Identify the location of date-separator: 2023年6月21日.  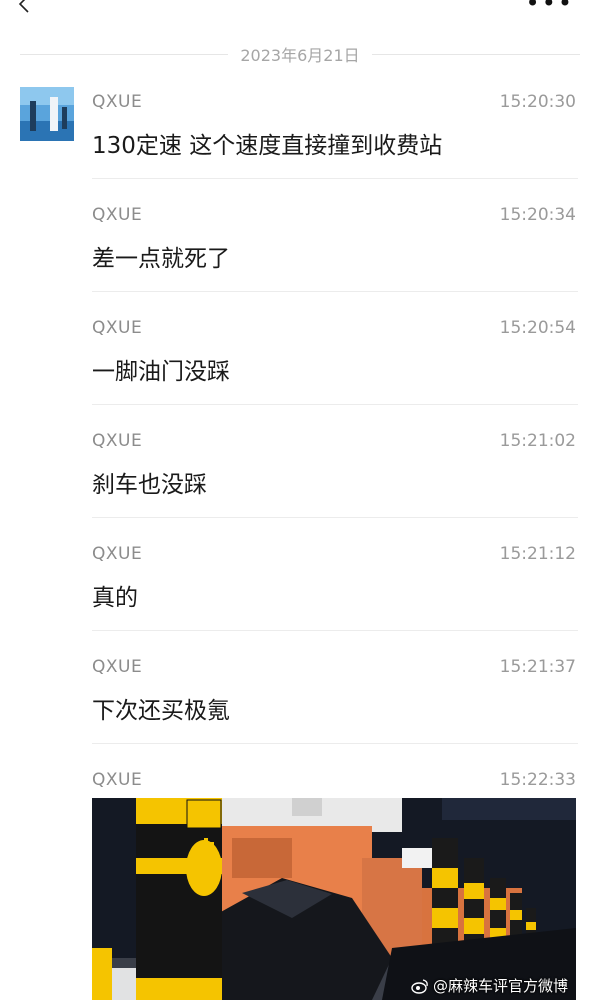
(300, 54).